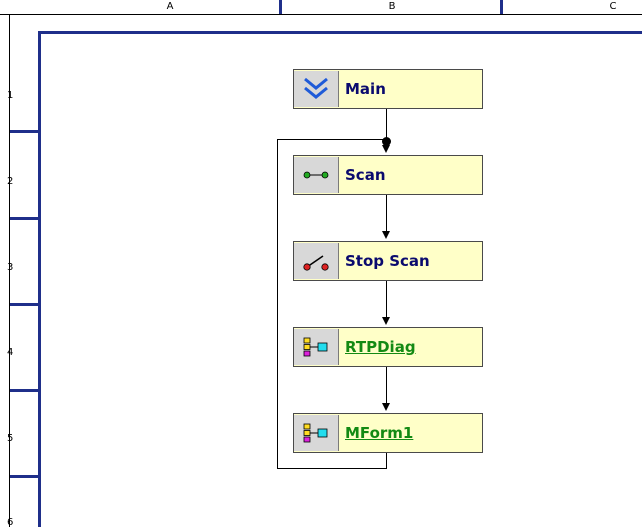  I want to click on node-label: Scan, so click(365, 175).